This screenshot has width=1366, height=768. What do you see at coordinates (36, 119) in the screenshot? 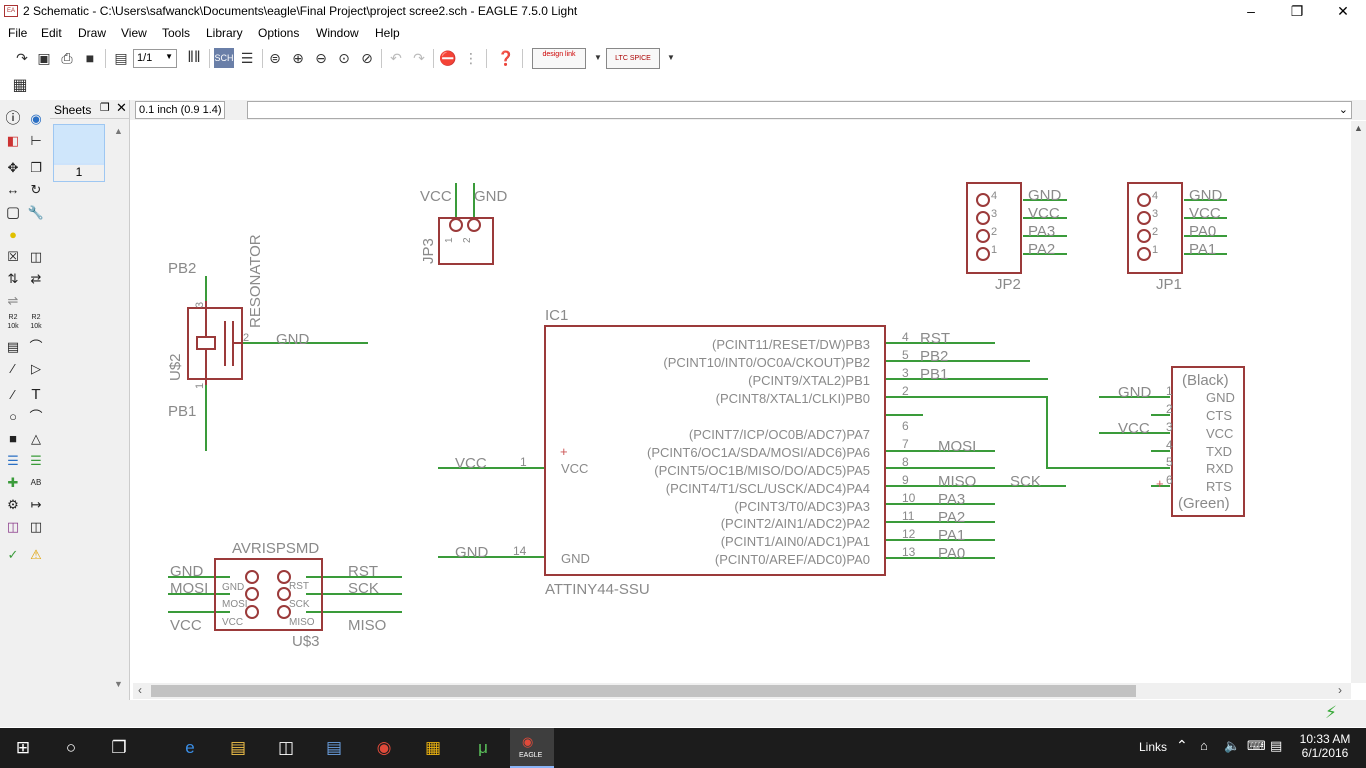
I see `show-icon: ◉` at bounding box center [36, 119].